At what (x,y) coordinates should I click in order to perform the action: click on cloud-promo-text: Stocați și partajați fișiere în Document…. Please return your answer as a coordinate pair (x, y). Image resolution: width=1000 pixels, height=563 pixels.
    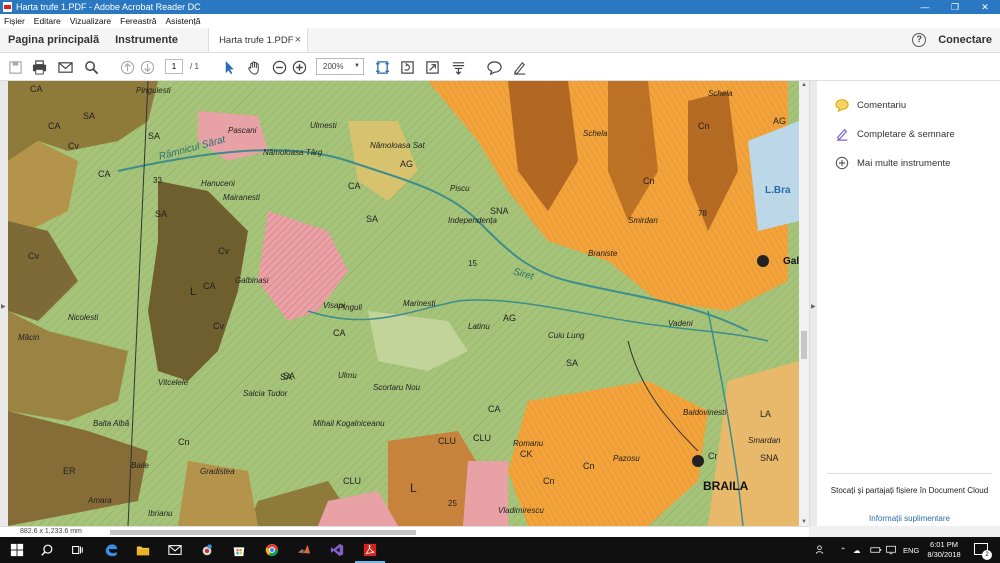
    Looking at the image, I should click on (909, 490).